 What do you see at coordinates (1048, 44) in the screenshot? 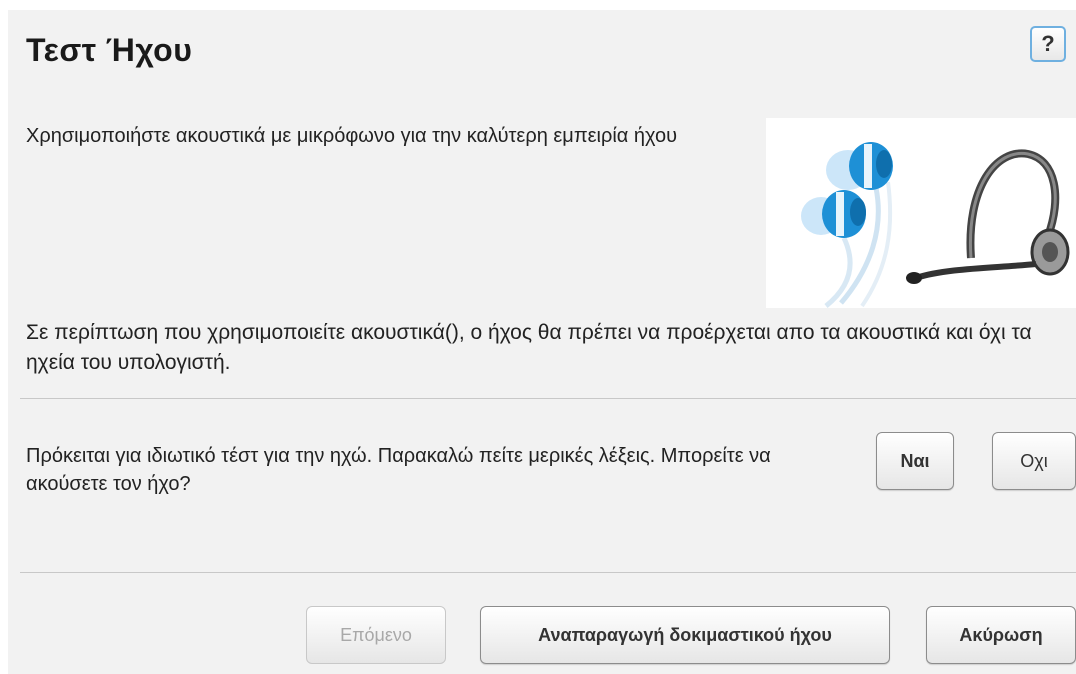
I see `help-button: ?` at bounding box center [1048, 44].